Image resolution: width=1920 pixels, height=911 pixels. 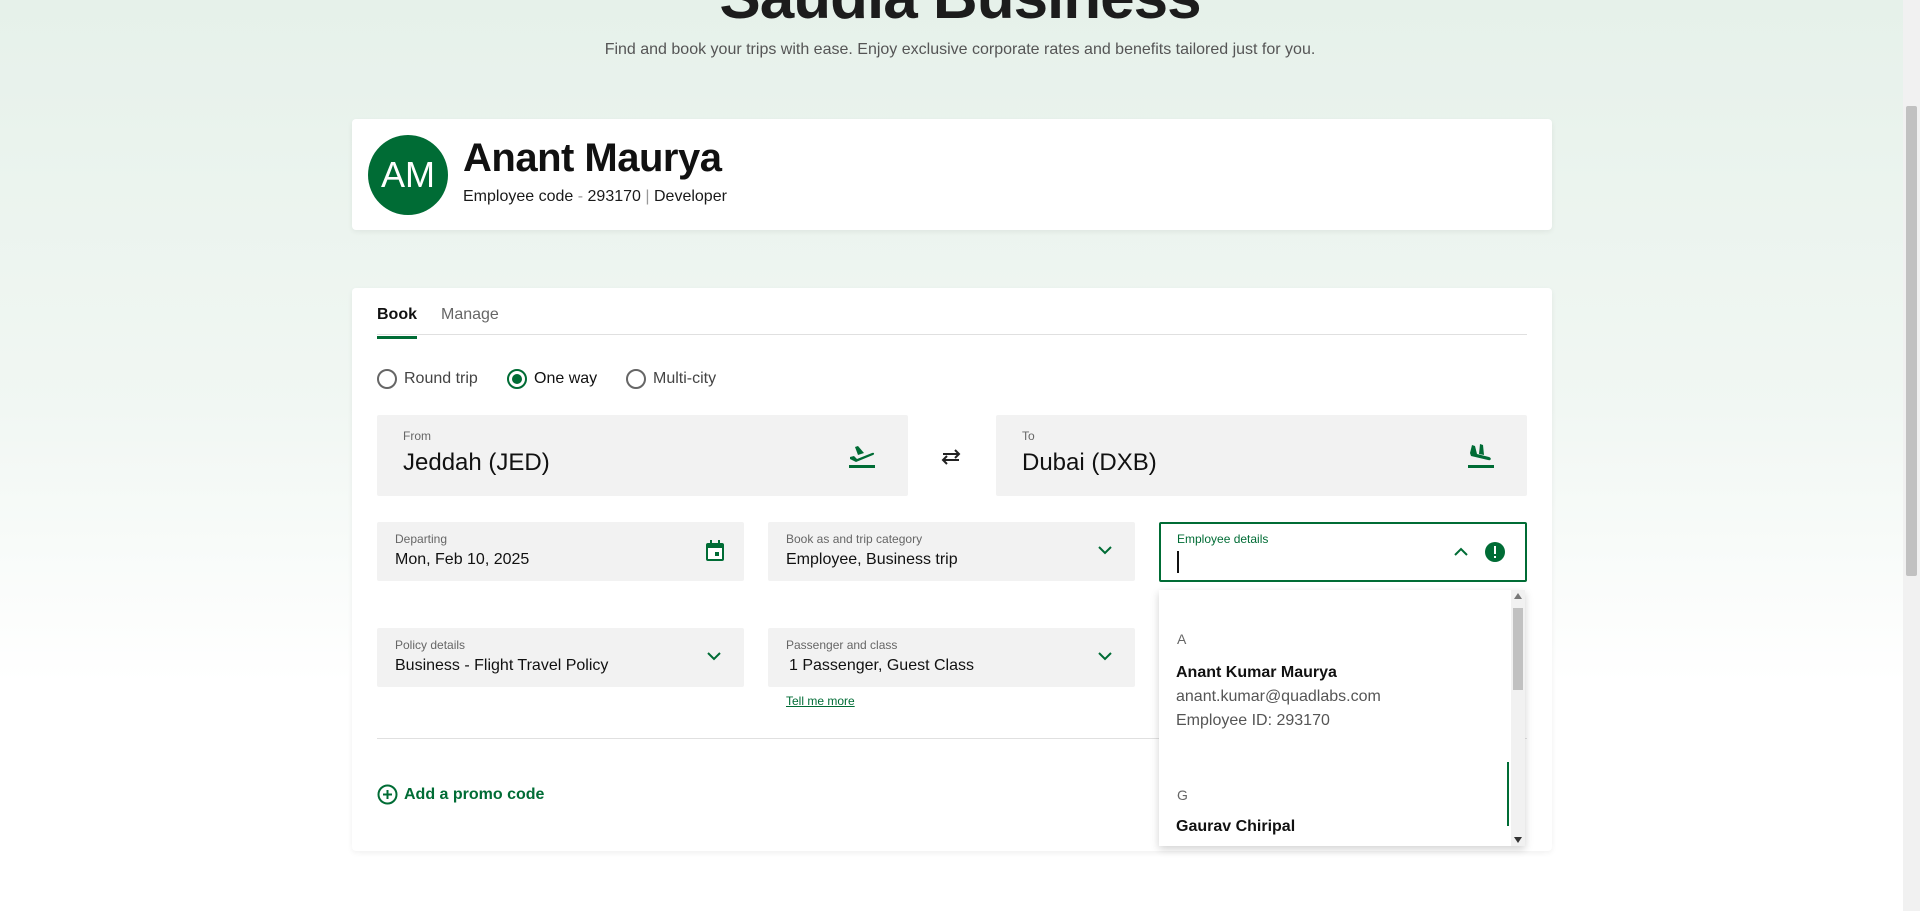 What do you see at coordinates (1089, 462) in the screenshot?
I see `to-value: Dubai (DXB)` at bounding box center [1089, 462].